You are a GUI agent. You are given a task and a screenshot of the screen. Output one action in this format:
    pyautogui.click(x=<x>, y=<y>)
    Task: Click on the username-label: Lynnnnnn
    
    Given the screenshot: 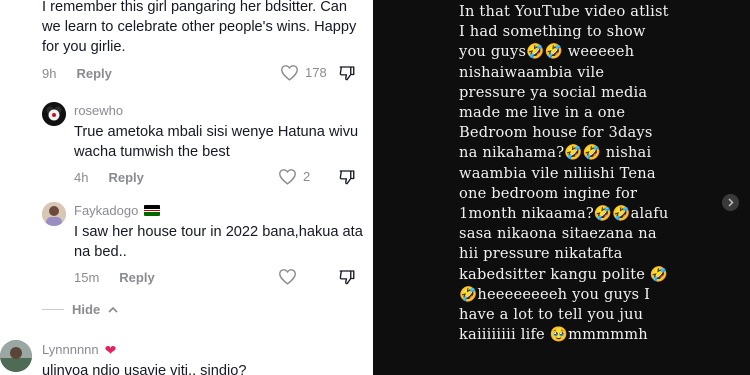 What is the action you would take?
    pyautogui.click(x=70, y=349)
    